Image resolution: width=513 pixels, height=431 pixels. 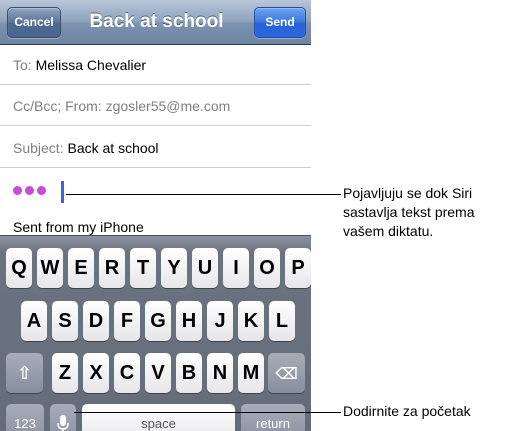 I want to click on signature-text: Sent from my iPhone, so click(x=78, y=227).